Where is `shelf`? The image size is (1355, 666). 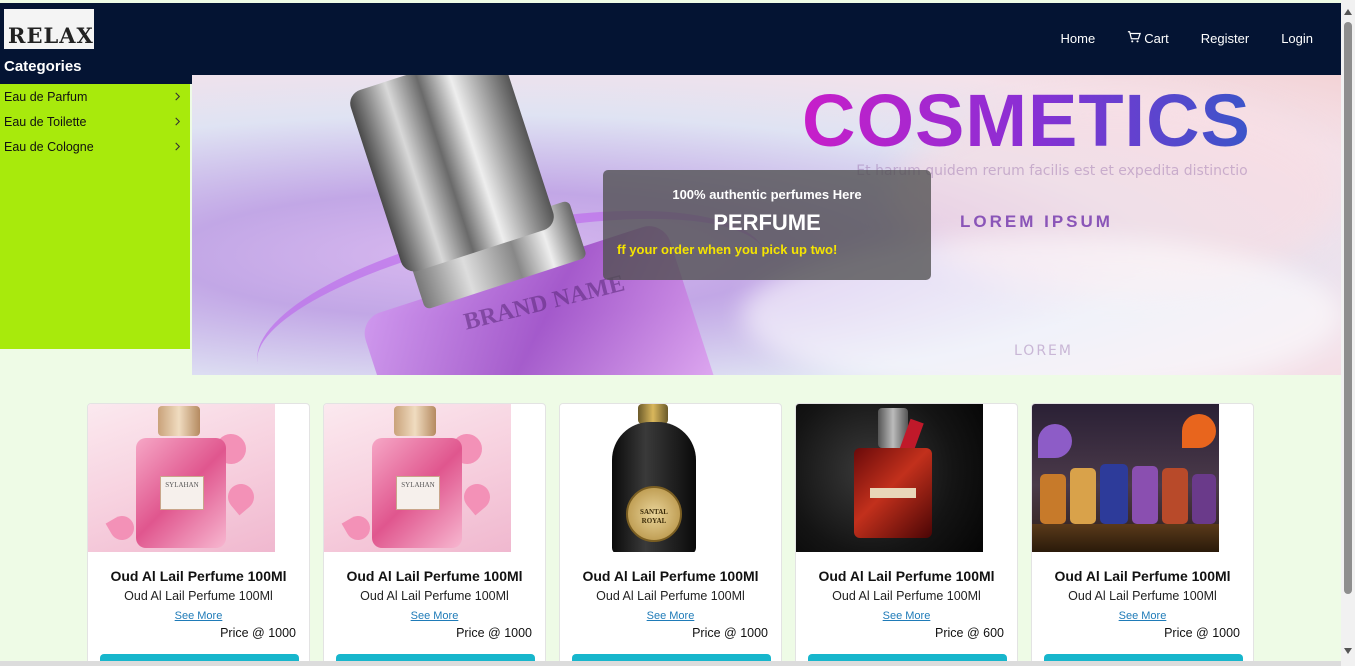
shelf is located at coordinates (1125, 538).